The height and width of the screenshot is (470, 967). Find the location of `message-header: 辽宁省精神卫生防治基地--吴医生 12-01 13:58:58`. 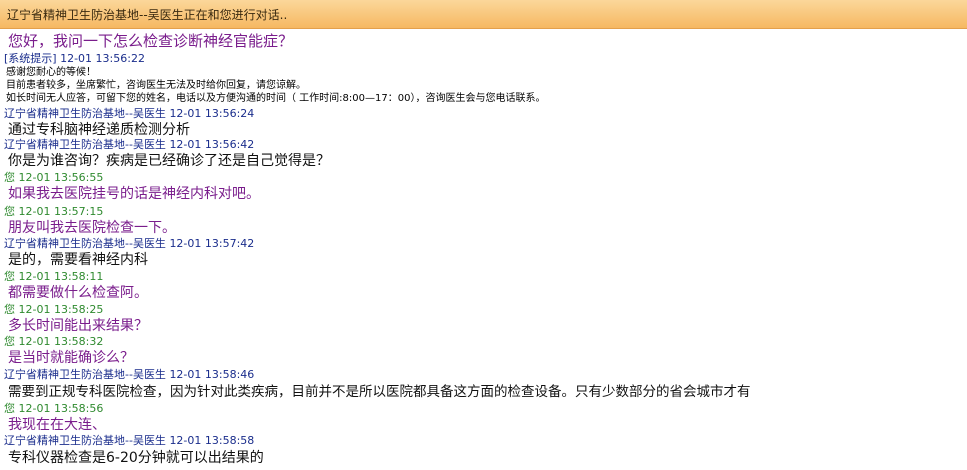

message-header: 辽宁省精神卫生防治基地--吴医生 12-01 13:58:58 is located at coordinates (129, 441).